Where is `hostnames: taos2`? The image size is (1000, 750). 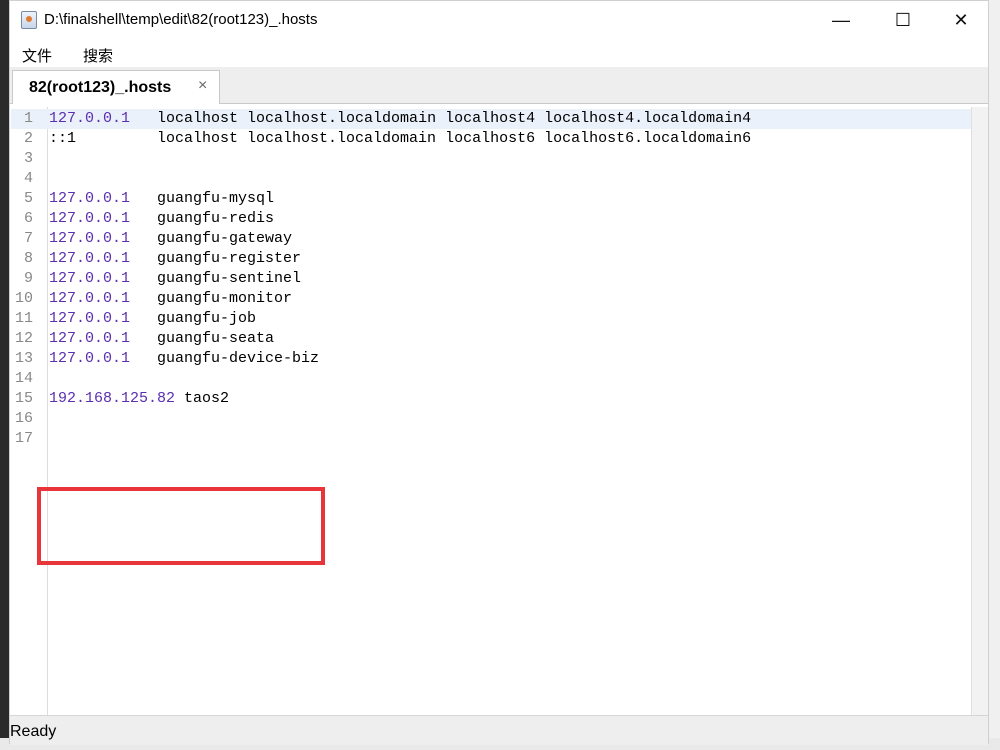 hostnames: taos2 is located at coordinates (202, 398).